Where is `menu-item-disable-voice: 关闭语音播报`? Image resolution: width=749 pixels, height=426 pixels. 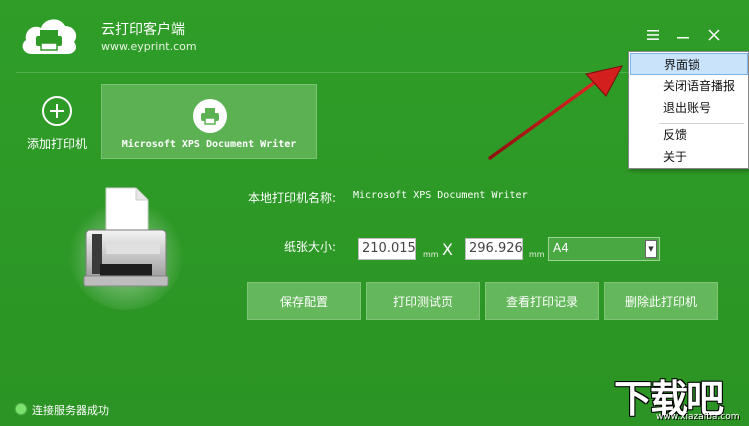
menu-item-disable-voice: 关闭语音播报 is located at coordinates (689, 86).